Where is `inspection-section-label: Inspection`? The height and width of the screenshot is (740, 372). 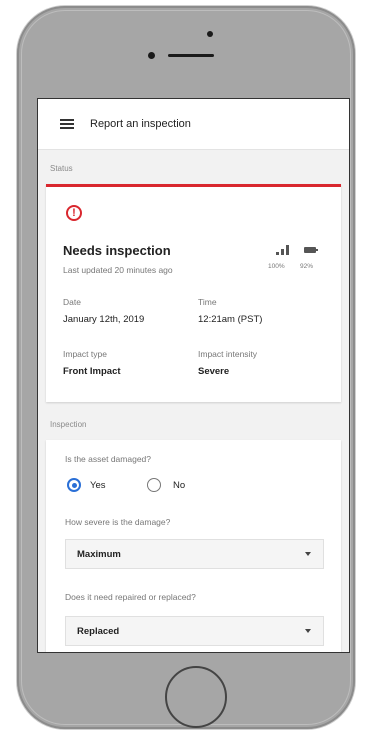
inspection-section-label: Inspection is located at coordinates (68, 424).